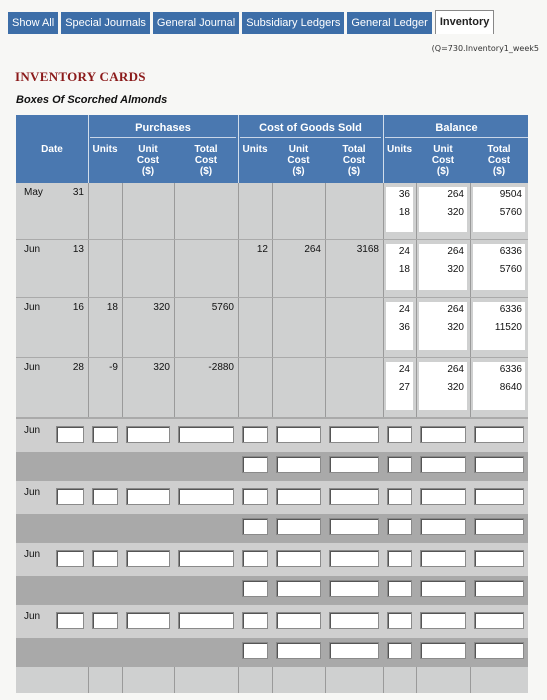 The height and width of the screenshot is (700, 547). I want to click on card-subtitle: Boxes Of Scorched Almonds, so click(92, 100).